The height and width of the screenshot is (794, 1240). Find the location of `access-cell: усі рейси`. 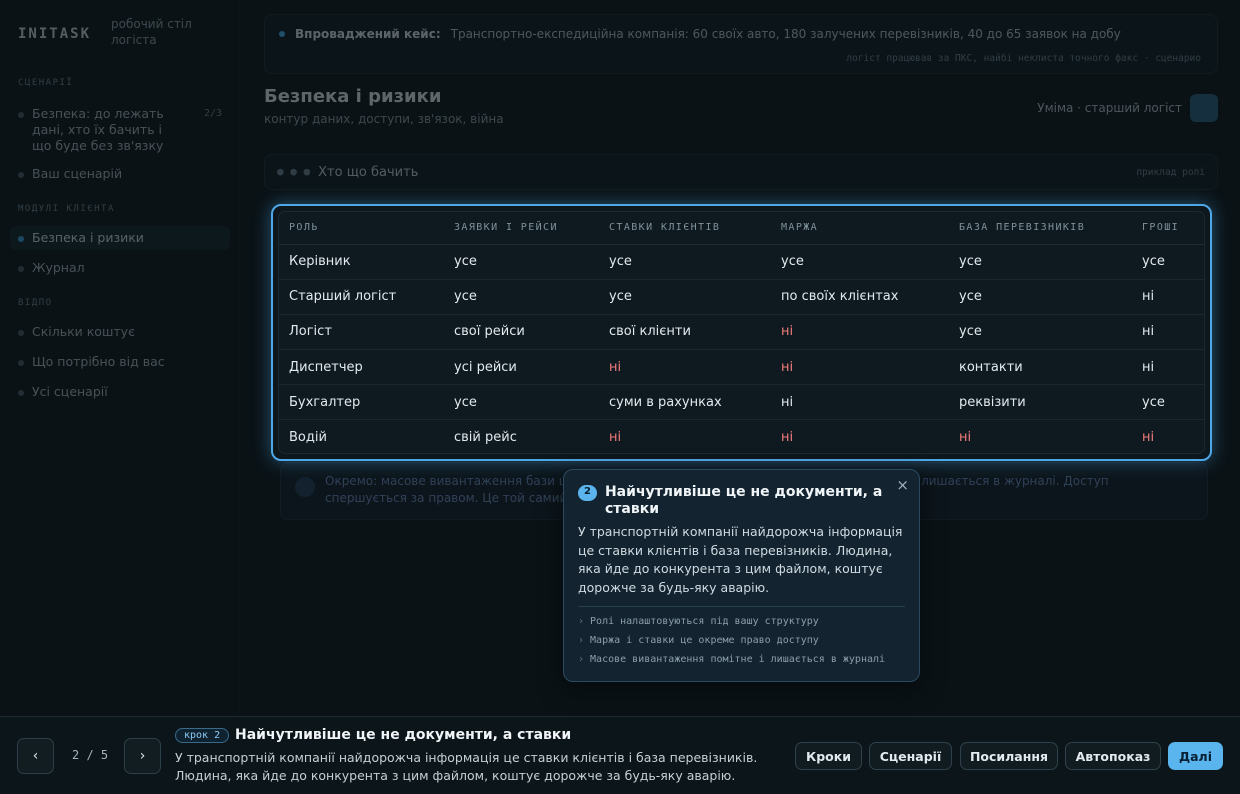

access-cell: усі рейси is located at coordinates (521, 367).